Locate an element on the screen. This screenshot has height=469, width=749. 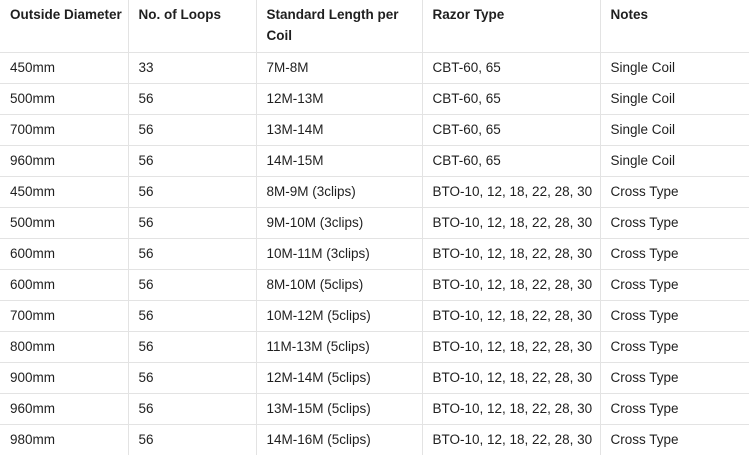
cell-standard-length: 12M-14M (5clips) is located at coordinates (339, 378).